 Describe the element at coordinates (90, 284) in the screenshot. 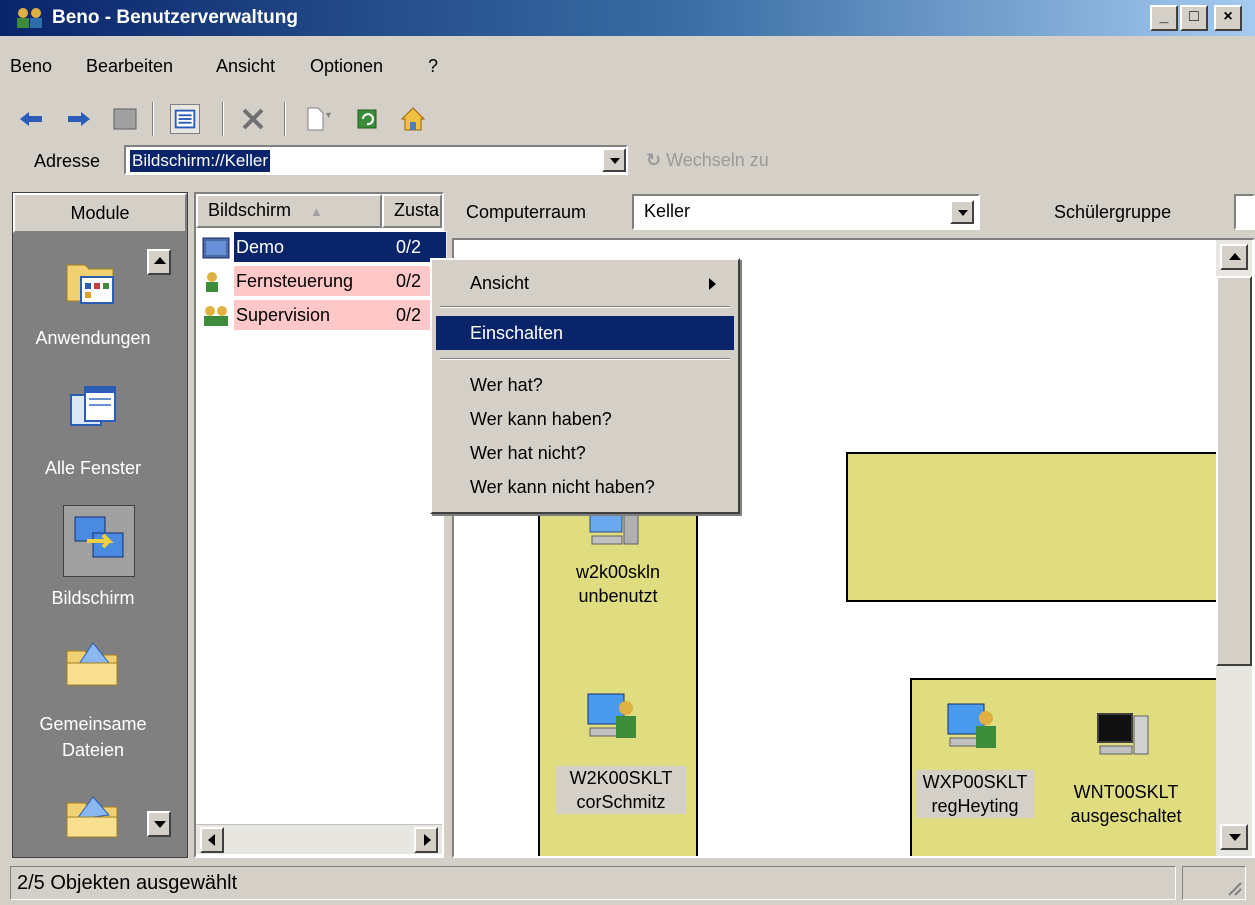

I see `folder-apps-icon` at that location.